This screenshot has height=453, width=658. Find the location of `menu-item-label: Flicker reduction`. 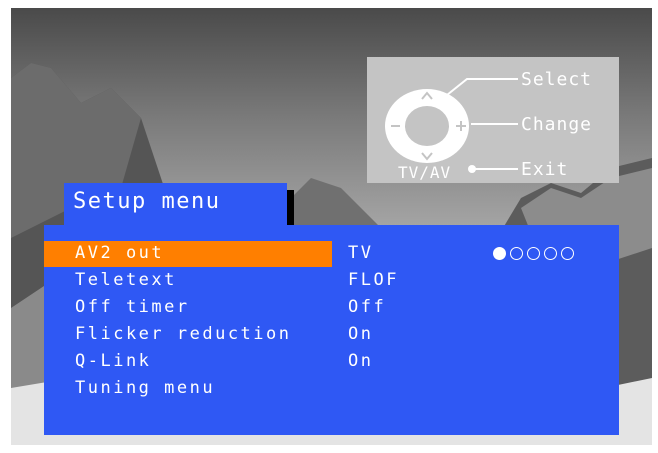

menu-item-label: Flicker reduction is located at coordinates (183, 334).